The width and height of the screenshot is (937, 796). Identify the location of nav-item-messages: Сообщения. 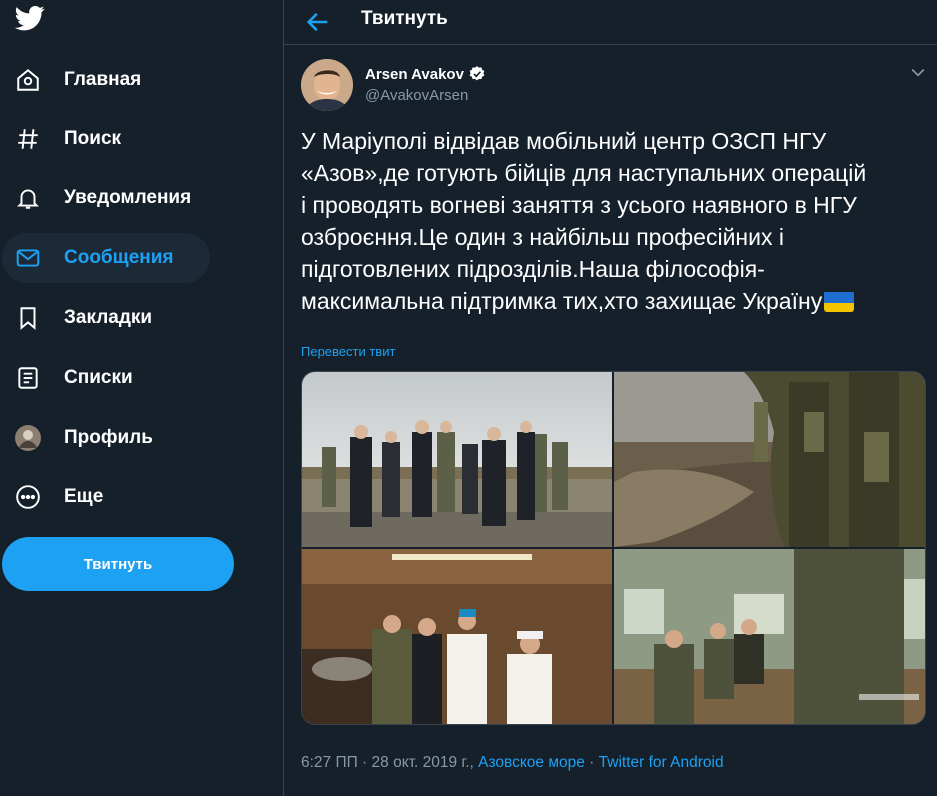
(106, 258).